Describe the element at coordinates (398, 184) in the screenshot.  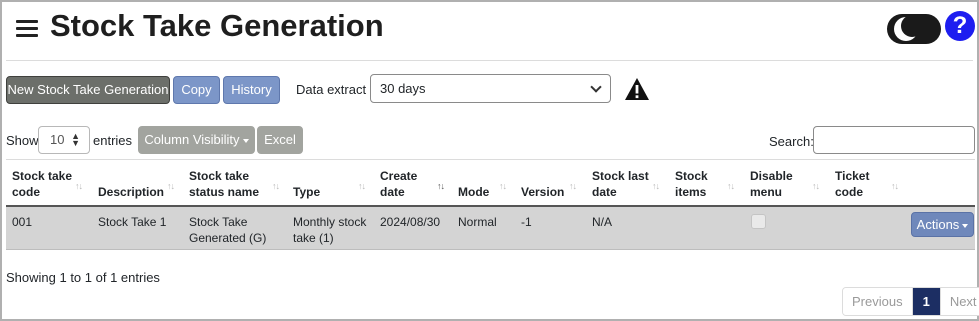
I see `col-header-create-date: Create date` at that location.